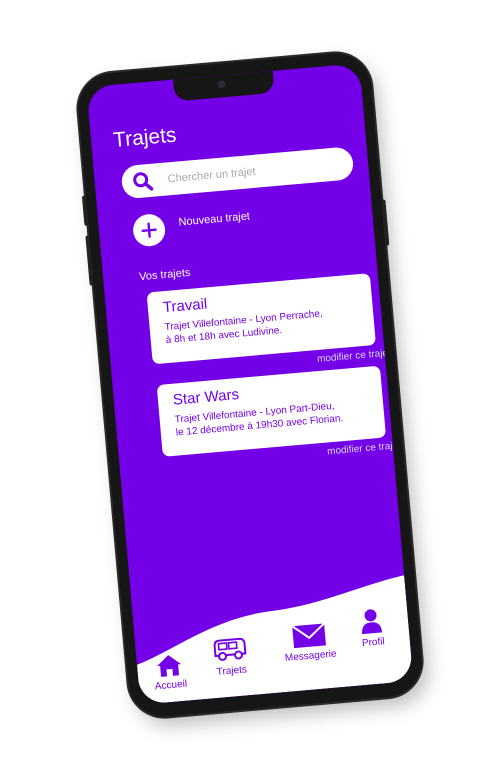 This screenshot has height=769, width=500. What do you see at coordinates (214, 219) in the screenshot?
I see `new-trip-label: Nouveau trajet` at bounding box center [214, 219].